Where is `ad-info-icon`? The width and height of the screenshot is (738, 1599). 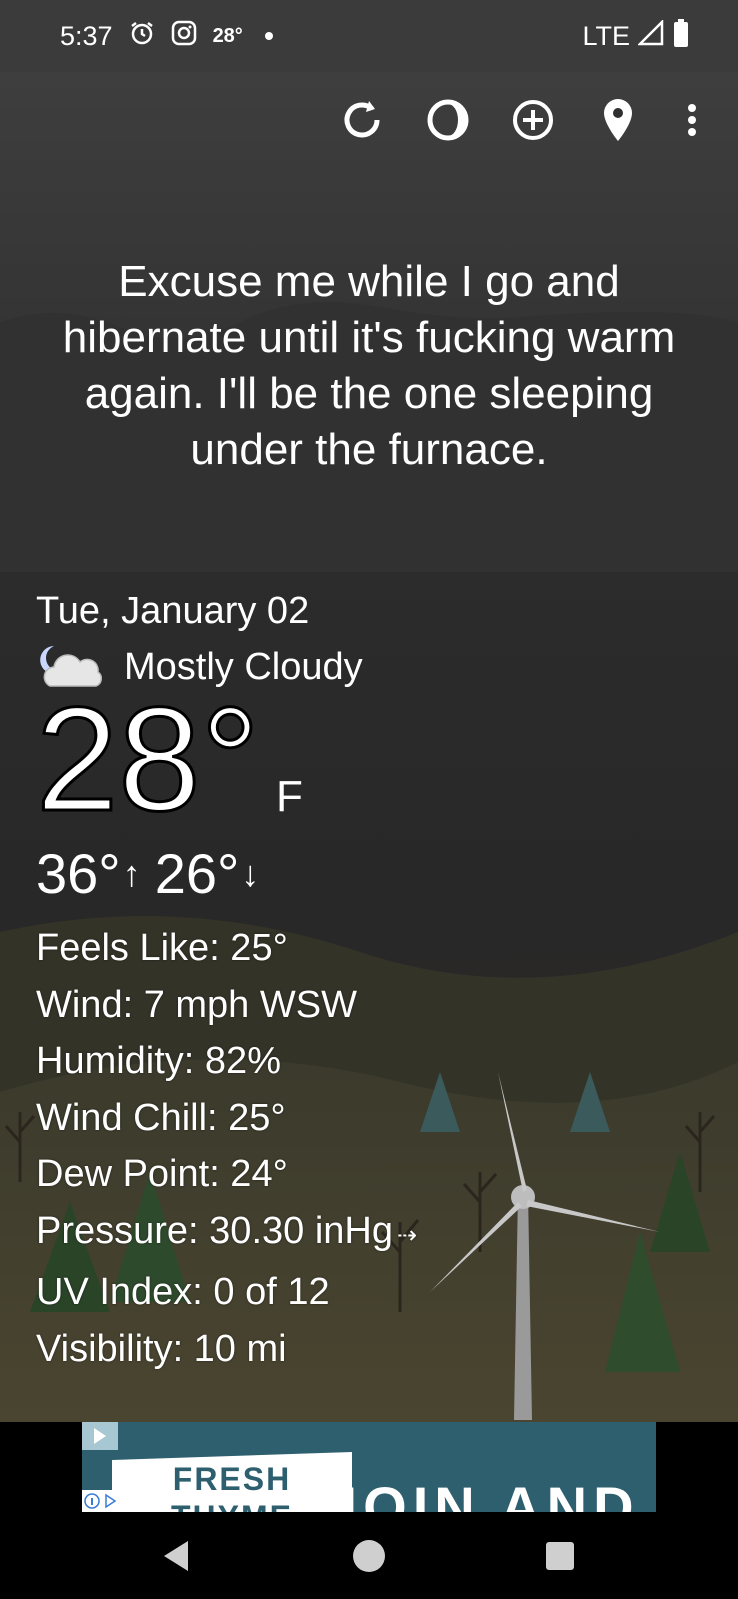 ad-info-icon is located at coordinates (102, 1501).